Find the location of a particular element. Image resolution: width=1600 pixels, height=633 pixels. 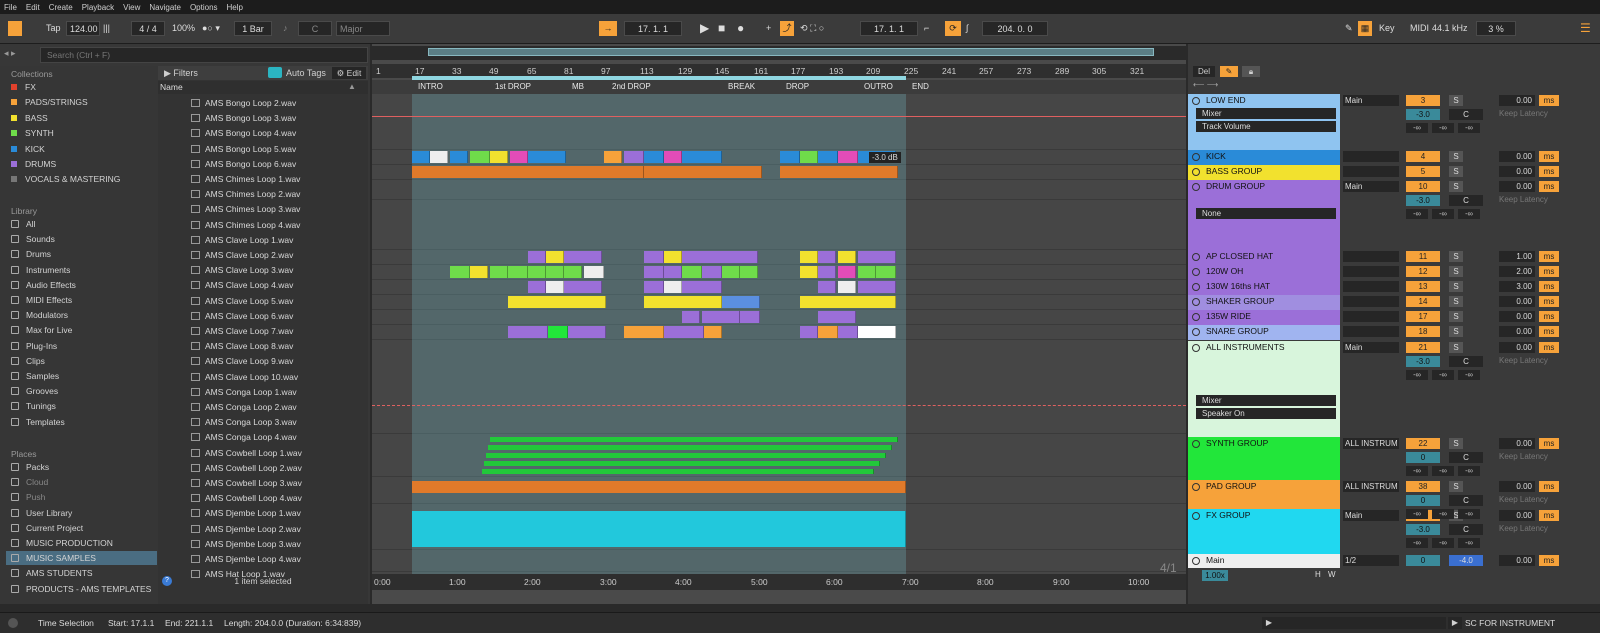

file-item: AMS Cowbell Loop 3.wav is located at coordinates (246, 483).